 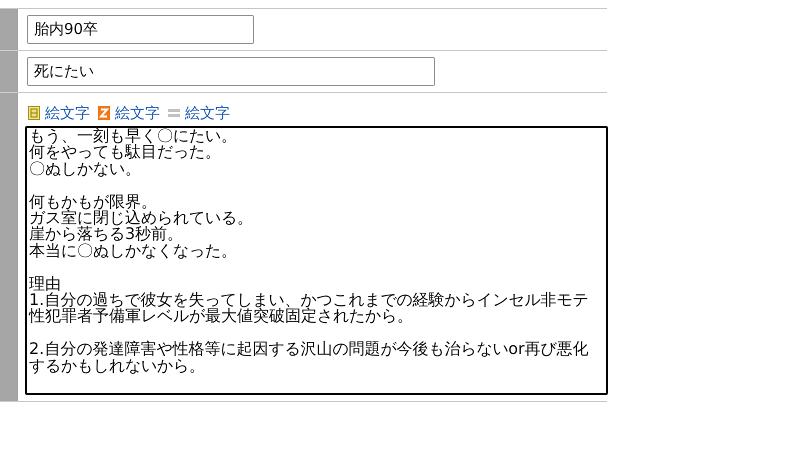 I want to click on text-line: 本当に〇ぬしかなくなった。, so click(x=133, y=251).